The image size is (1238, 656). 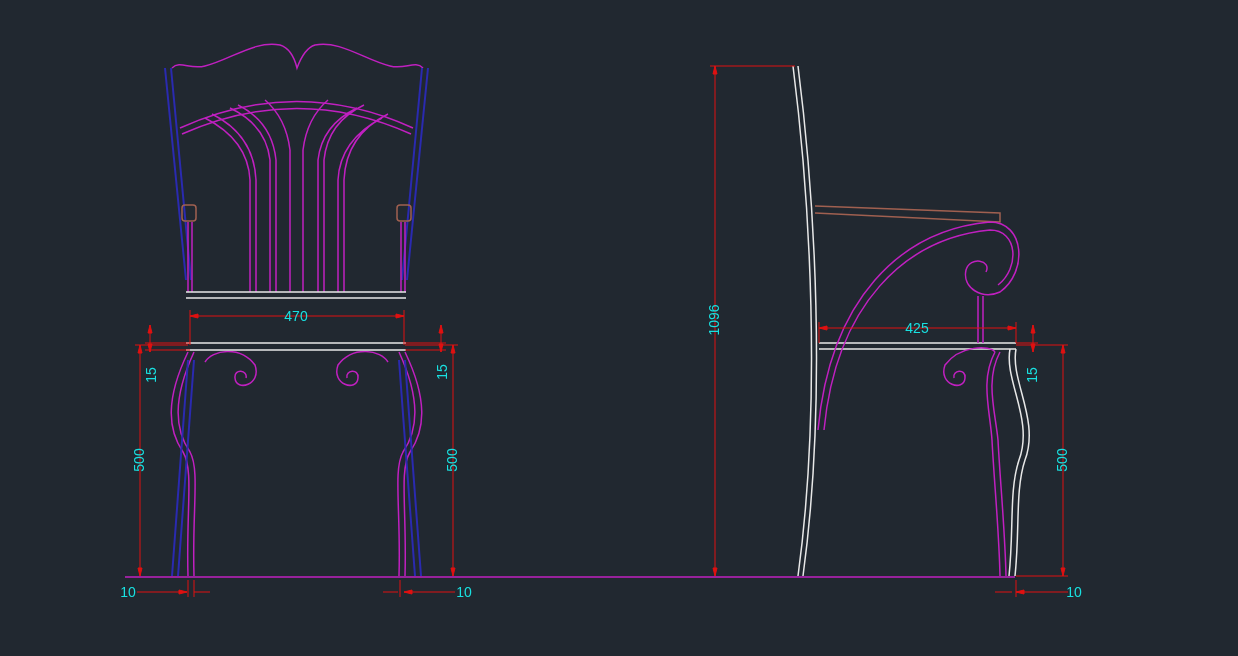 What do you see at coordinates (713, 320) in the screenshot?
I see `dimension-label: 1096` at bounding box center [713, 320].